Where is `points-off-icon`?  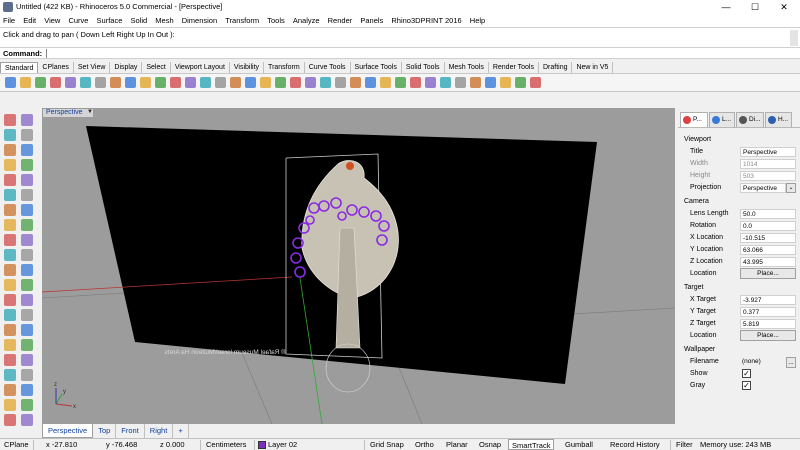 points-off-icon is located at coordinates (310, 82).